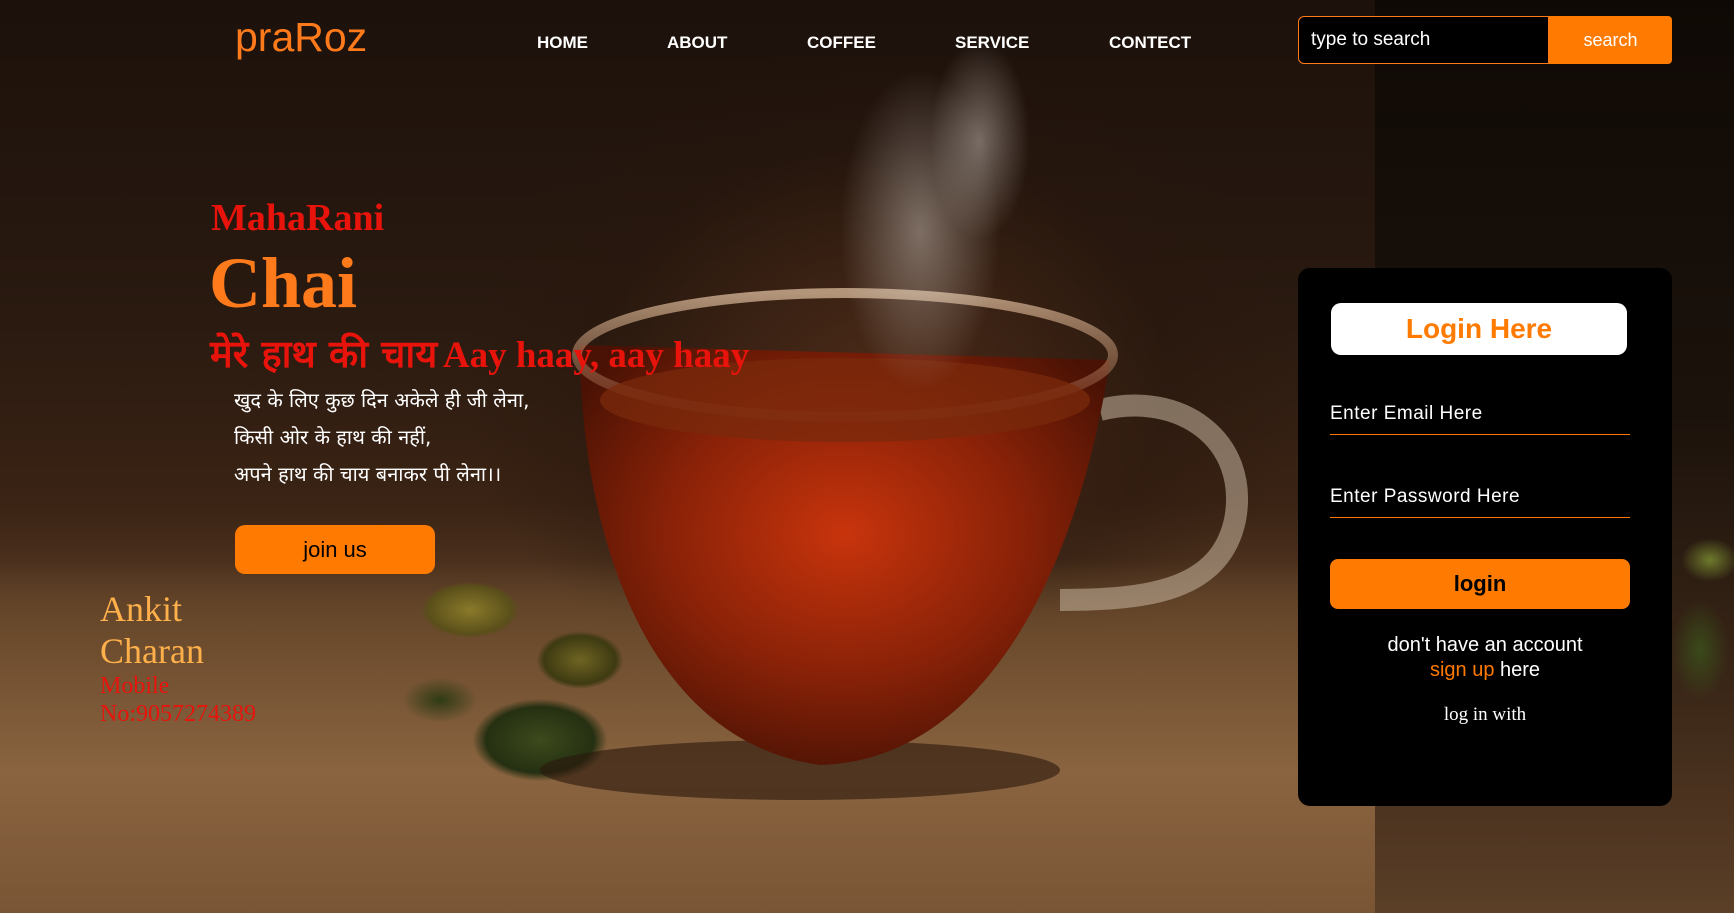  What do you see at coordinates (562, 43) in the screenshot?
I see `nav-home: HOME` at bounding box center [562, 43].